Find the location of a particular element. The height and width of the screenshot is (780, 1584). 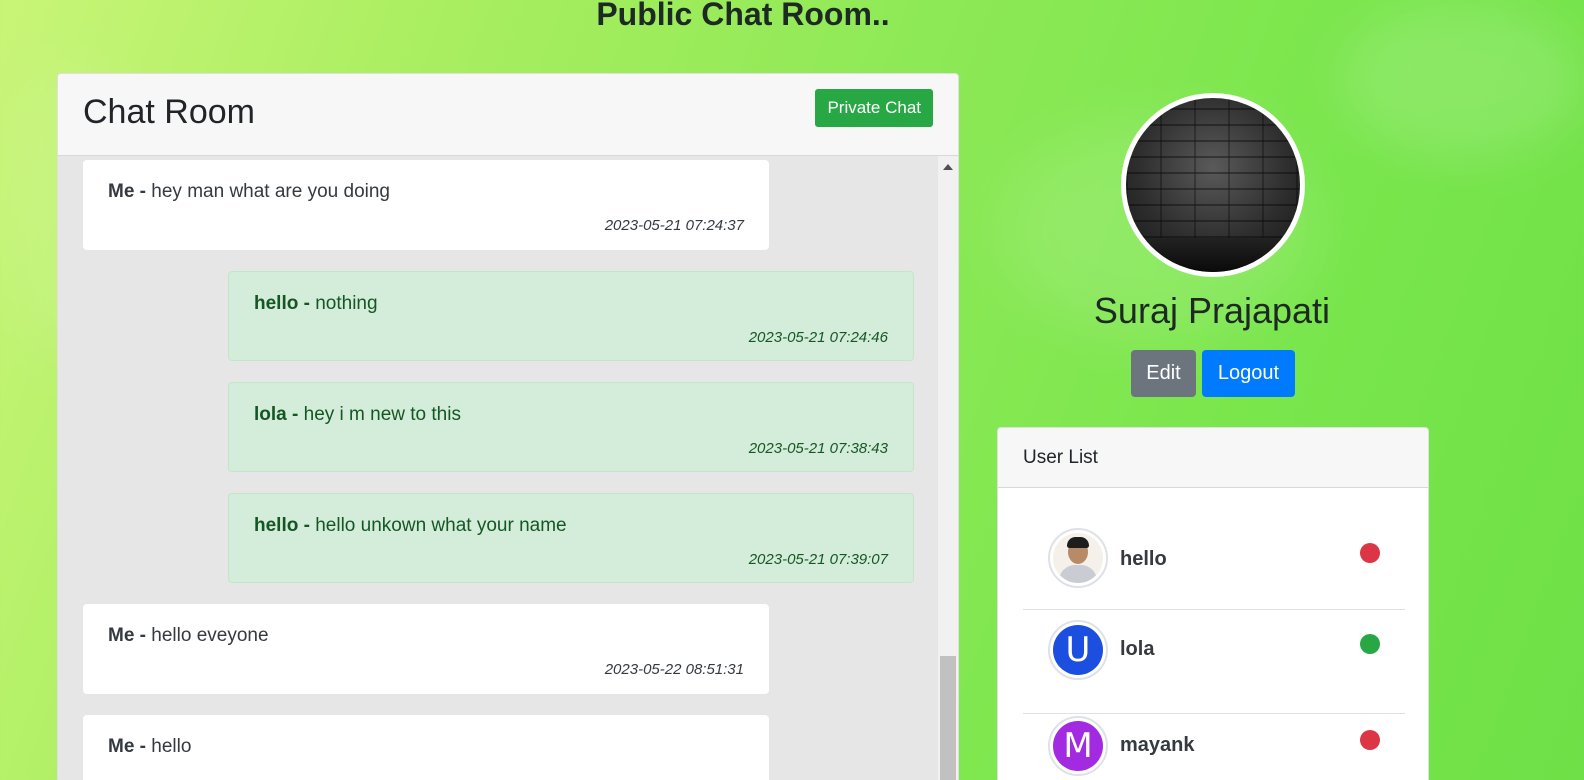

chat-title: Chat Room is located at coordinates (169, 112).